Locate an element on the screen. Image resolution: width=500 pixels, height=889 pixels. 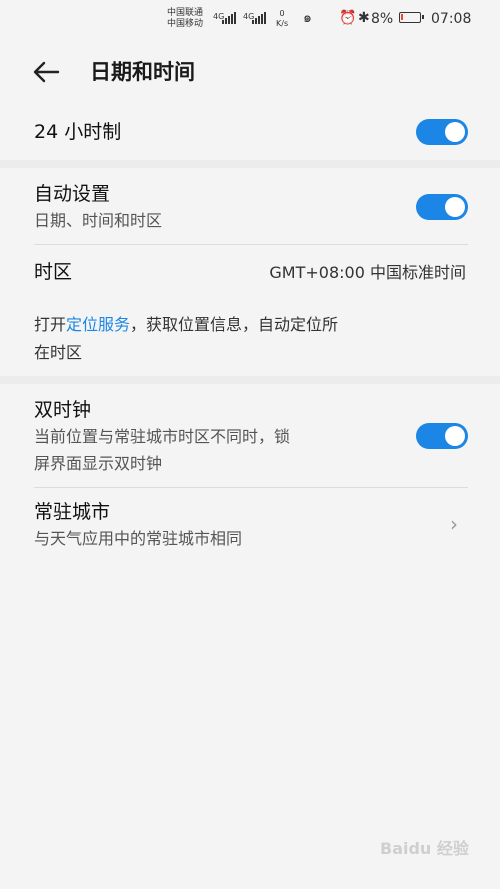
back-arrow-icon is located at coordinates (47, 72).